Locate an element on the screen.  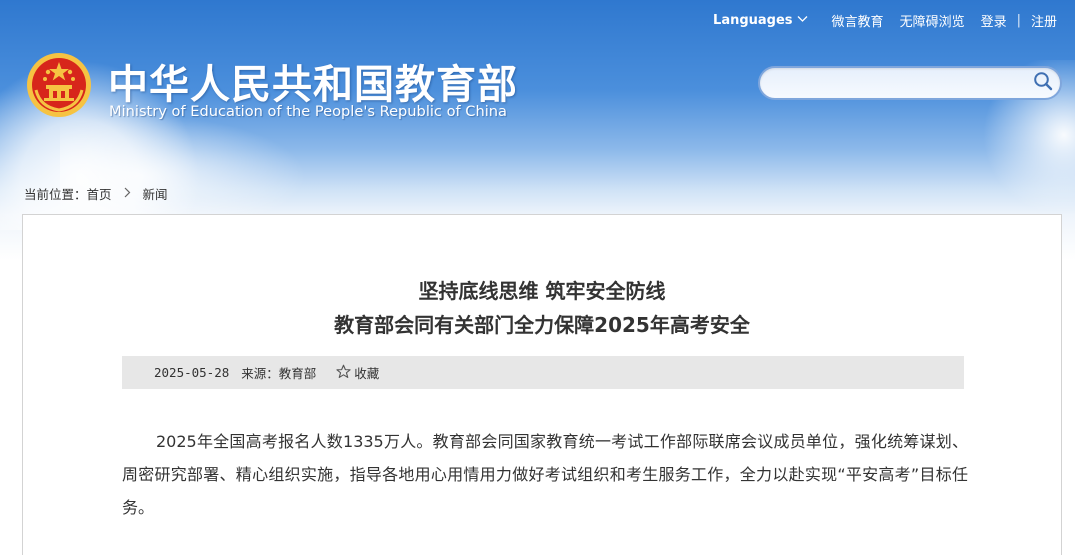
weiyan-link: 微言教育 is located at coordinates (858, 20).